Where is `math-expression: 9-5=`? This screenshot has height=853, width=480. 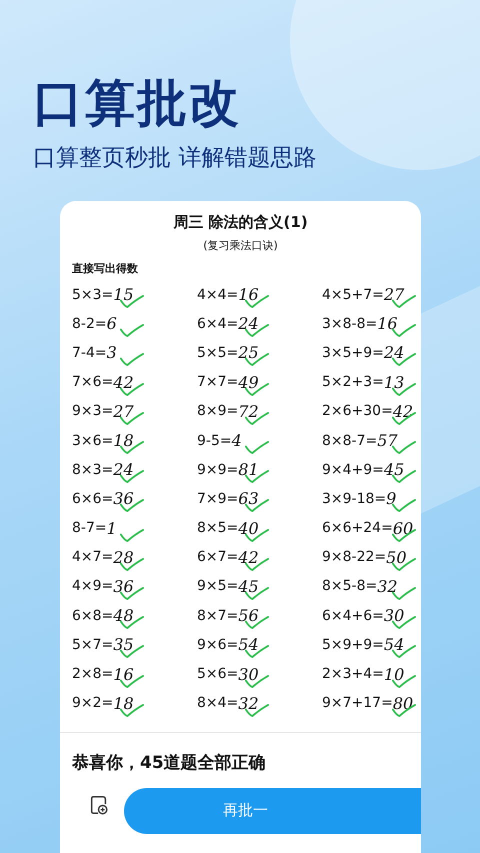 math-expression: 9-5= is located at coordinates (214, 440).